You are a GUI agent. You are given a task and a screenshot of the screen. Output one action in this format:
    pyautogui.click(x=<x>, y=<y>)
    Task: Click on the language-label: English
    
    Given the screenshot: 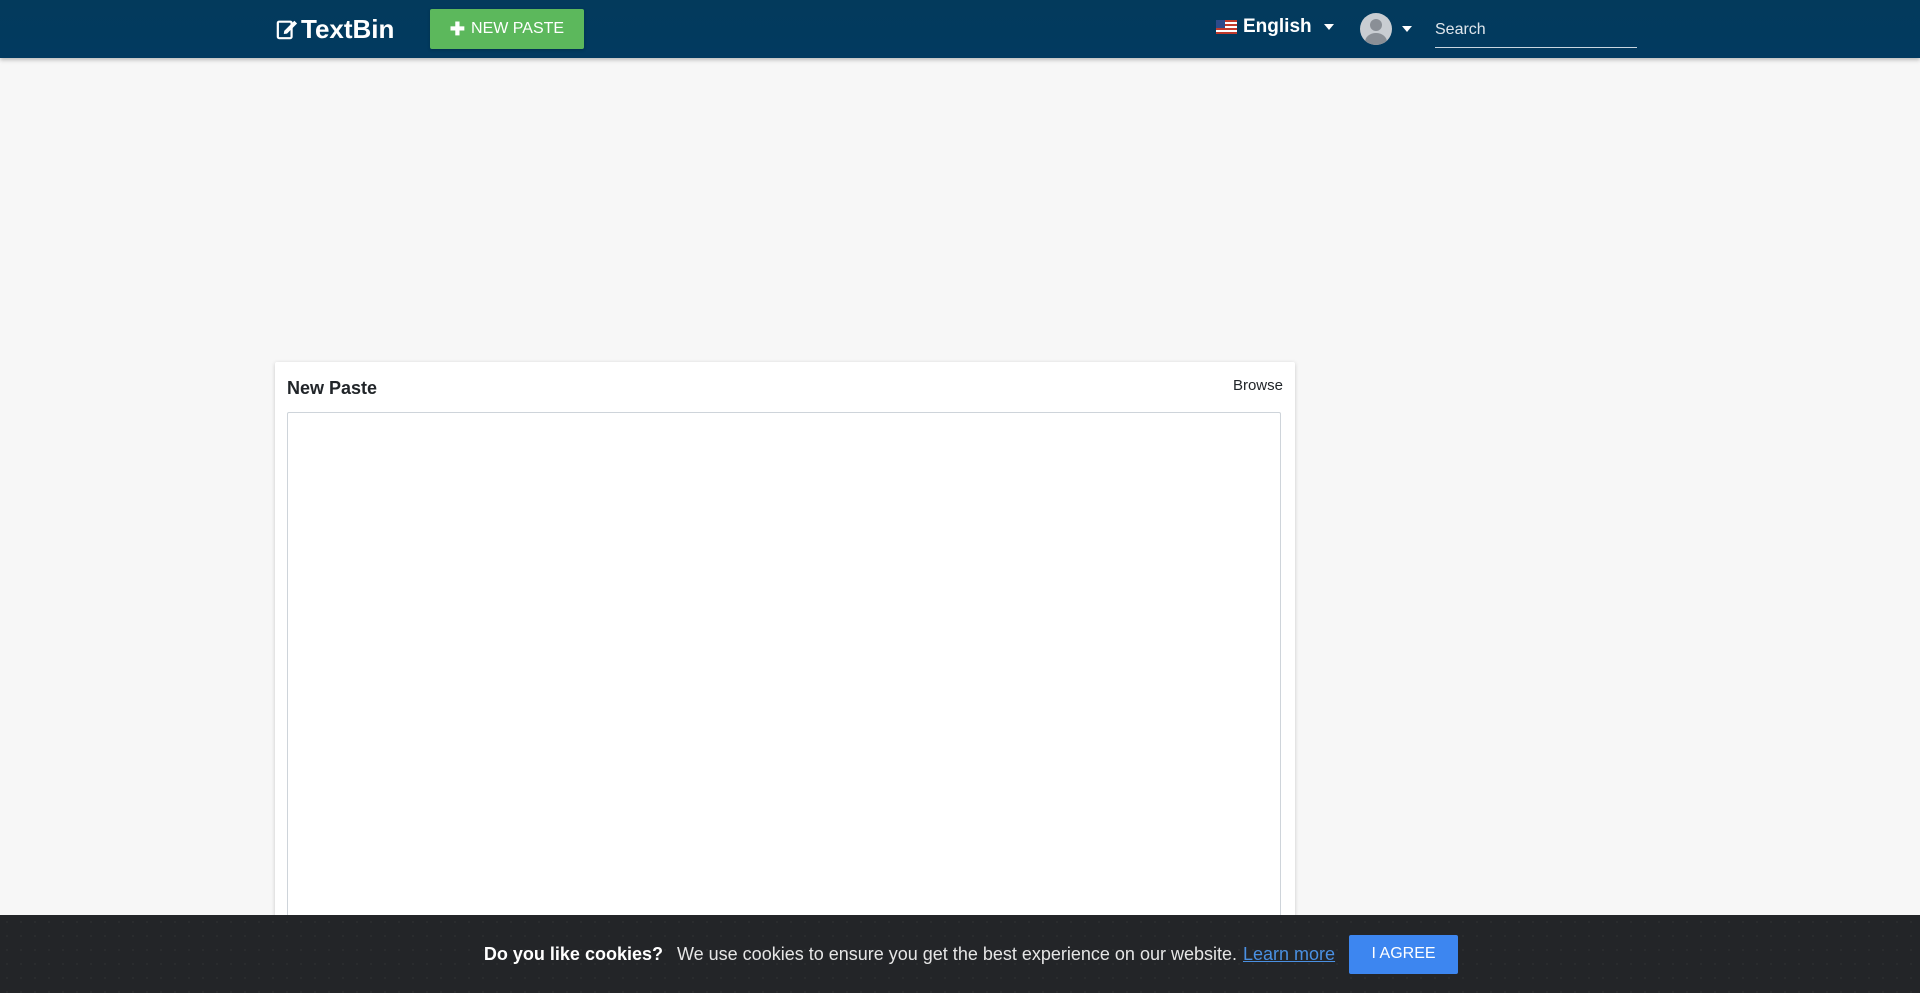 What is the action you would take?
    pyautogui.click(x=1277, y=26)
    